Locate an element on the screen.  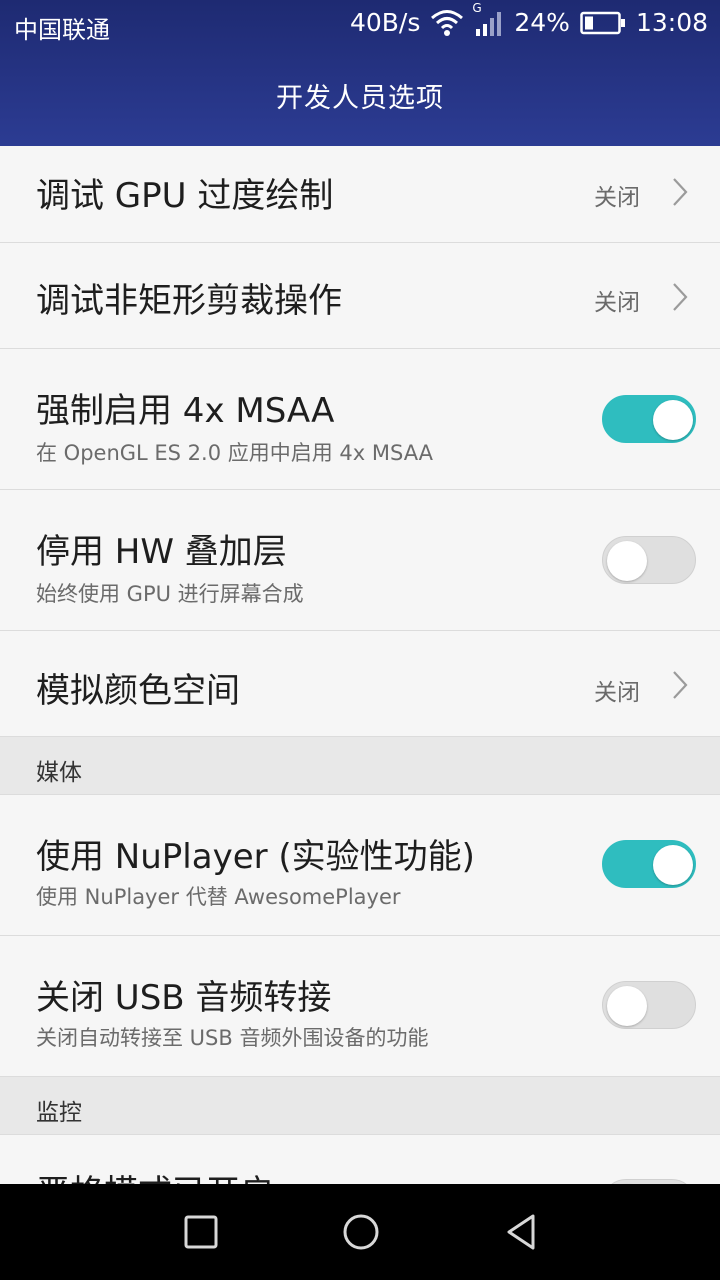
section-header-media: 媒体 is located at coordinates (360, 766).